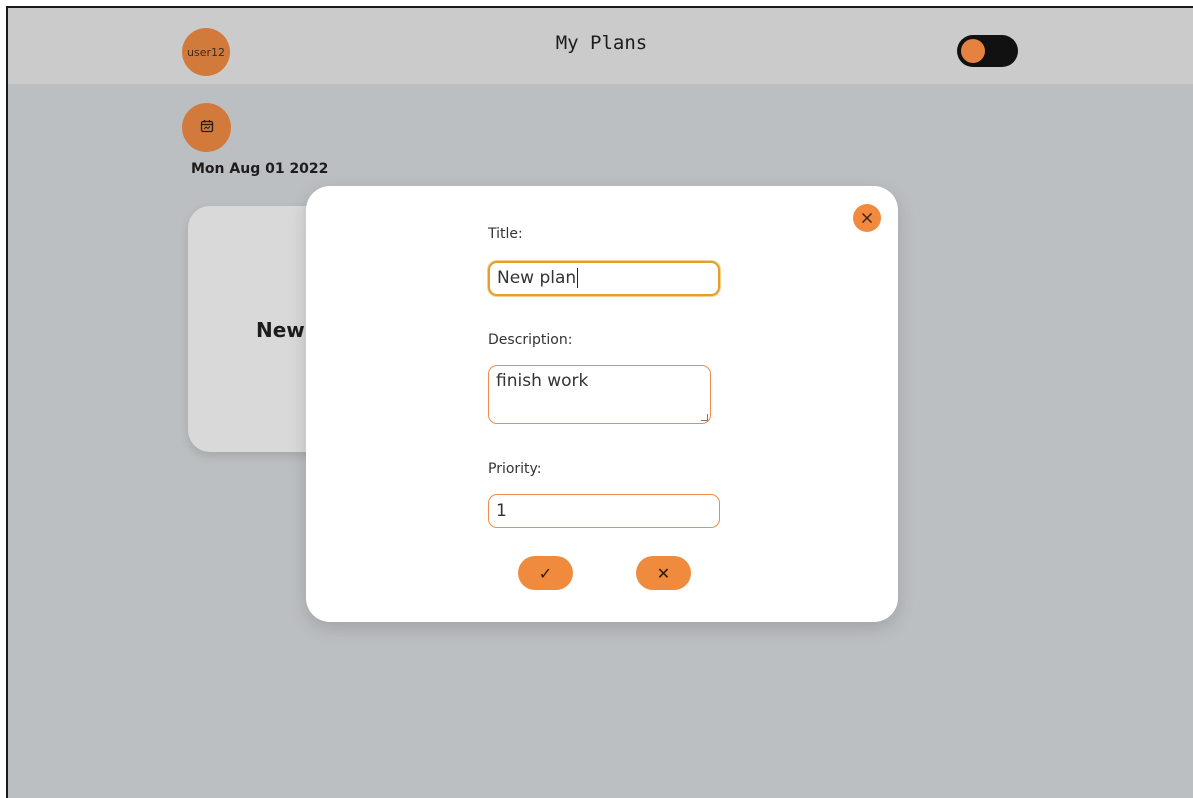 The width and height of the screenshot is (1193, 798). I want to click on toggle-knob, so click(973, 51).